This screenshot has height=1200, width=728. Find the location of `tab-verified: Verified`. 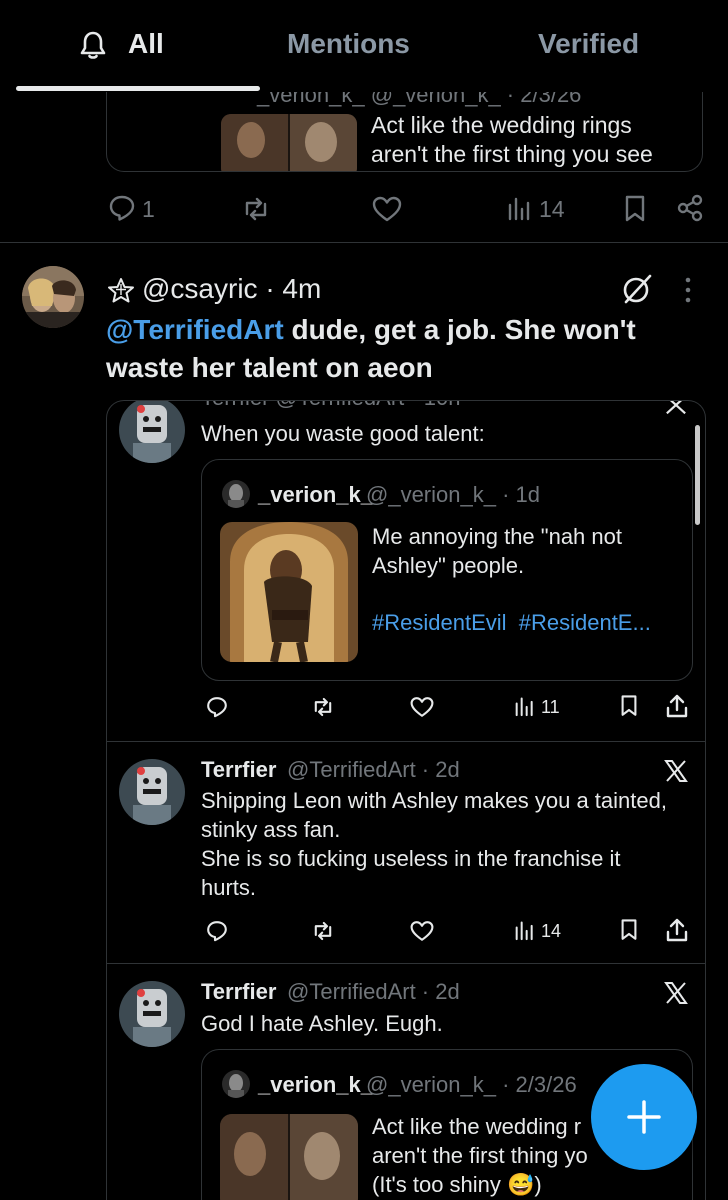

tab-verified: Verified is located at coordinates (588, 44).